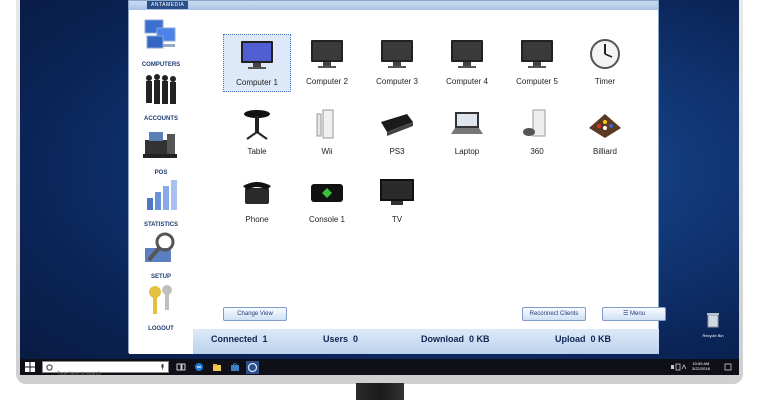 The width and height of the screenshot is (760, 400). Describe the element at coordinates (433, 315) in the screenshot. I see `bottom-toolbar: Change View Reconnect Clients ☰ Menu` at that location.